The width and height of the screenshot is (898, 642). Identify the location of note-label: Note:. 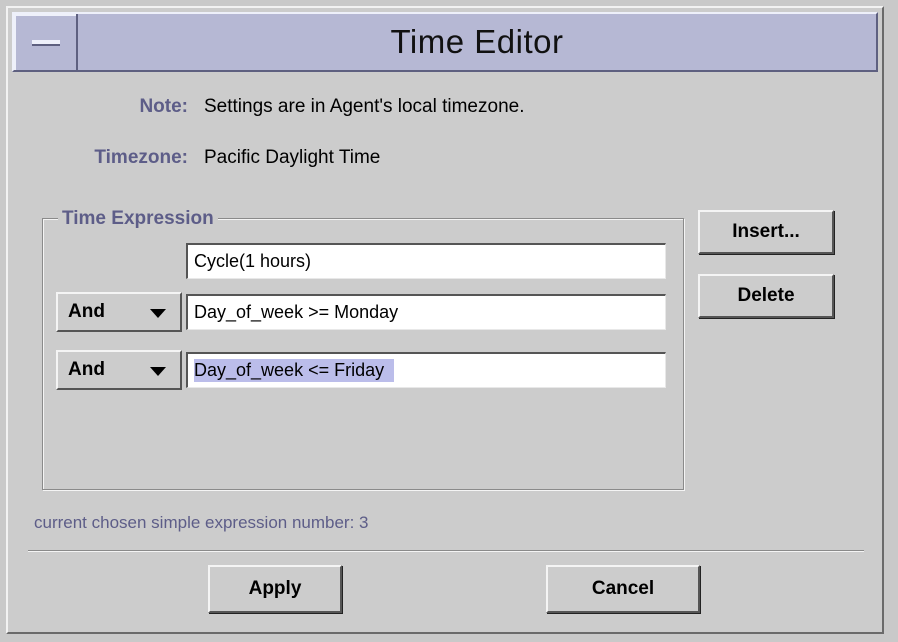
(163, 106).